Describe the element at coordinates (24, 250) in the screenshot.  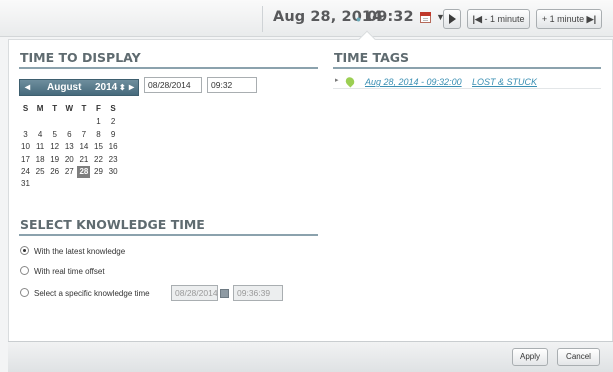
I see `latest-knowledge-radio` at that location.